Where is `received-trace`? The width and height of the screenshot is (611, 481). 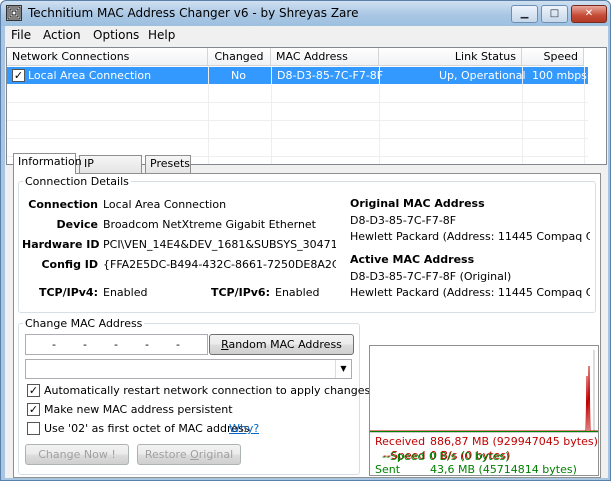
received-trace is located at coordinates (484, 398).